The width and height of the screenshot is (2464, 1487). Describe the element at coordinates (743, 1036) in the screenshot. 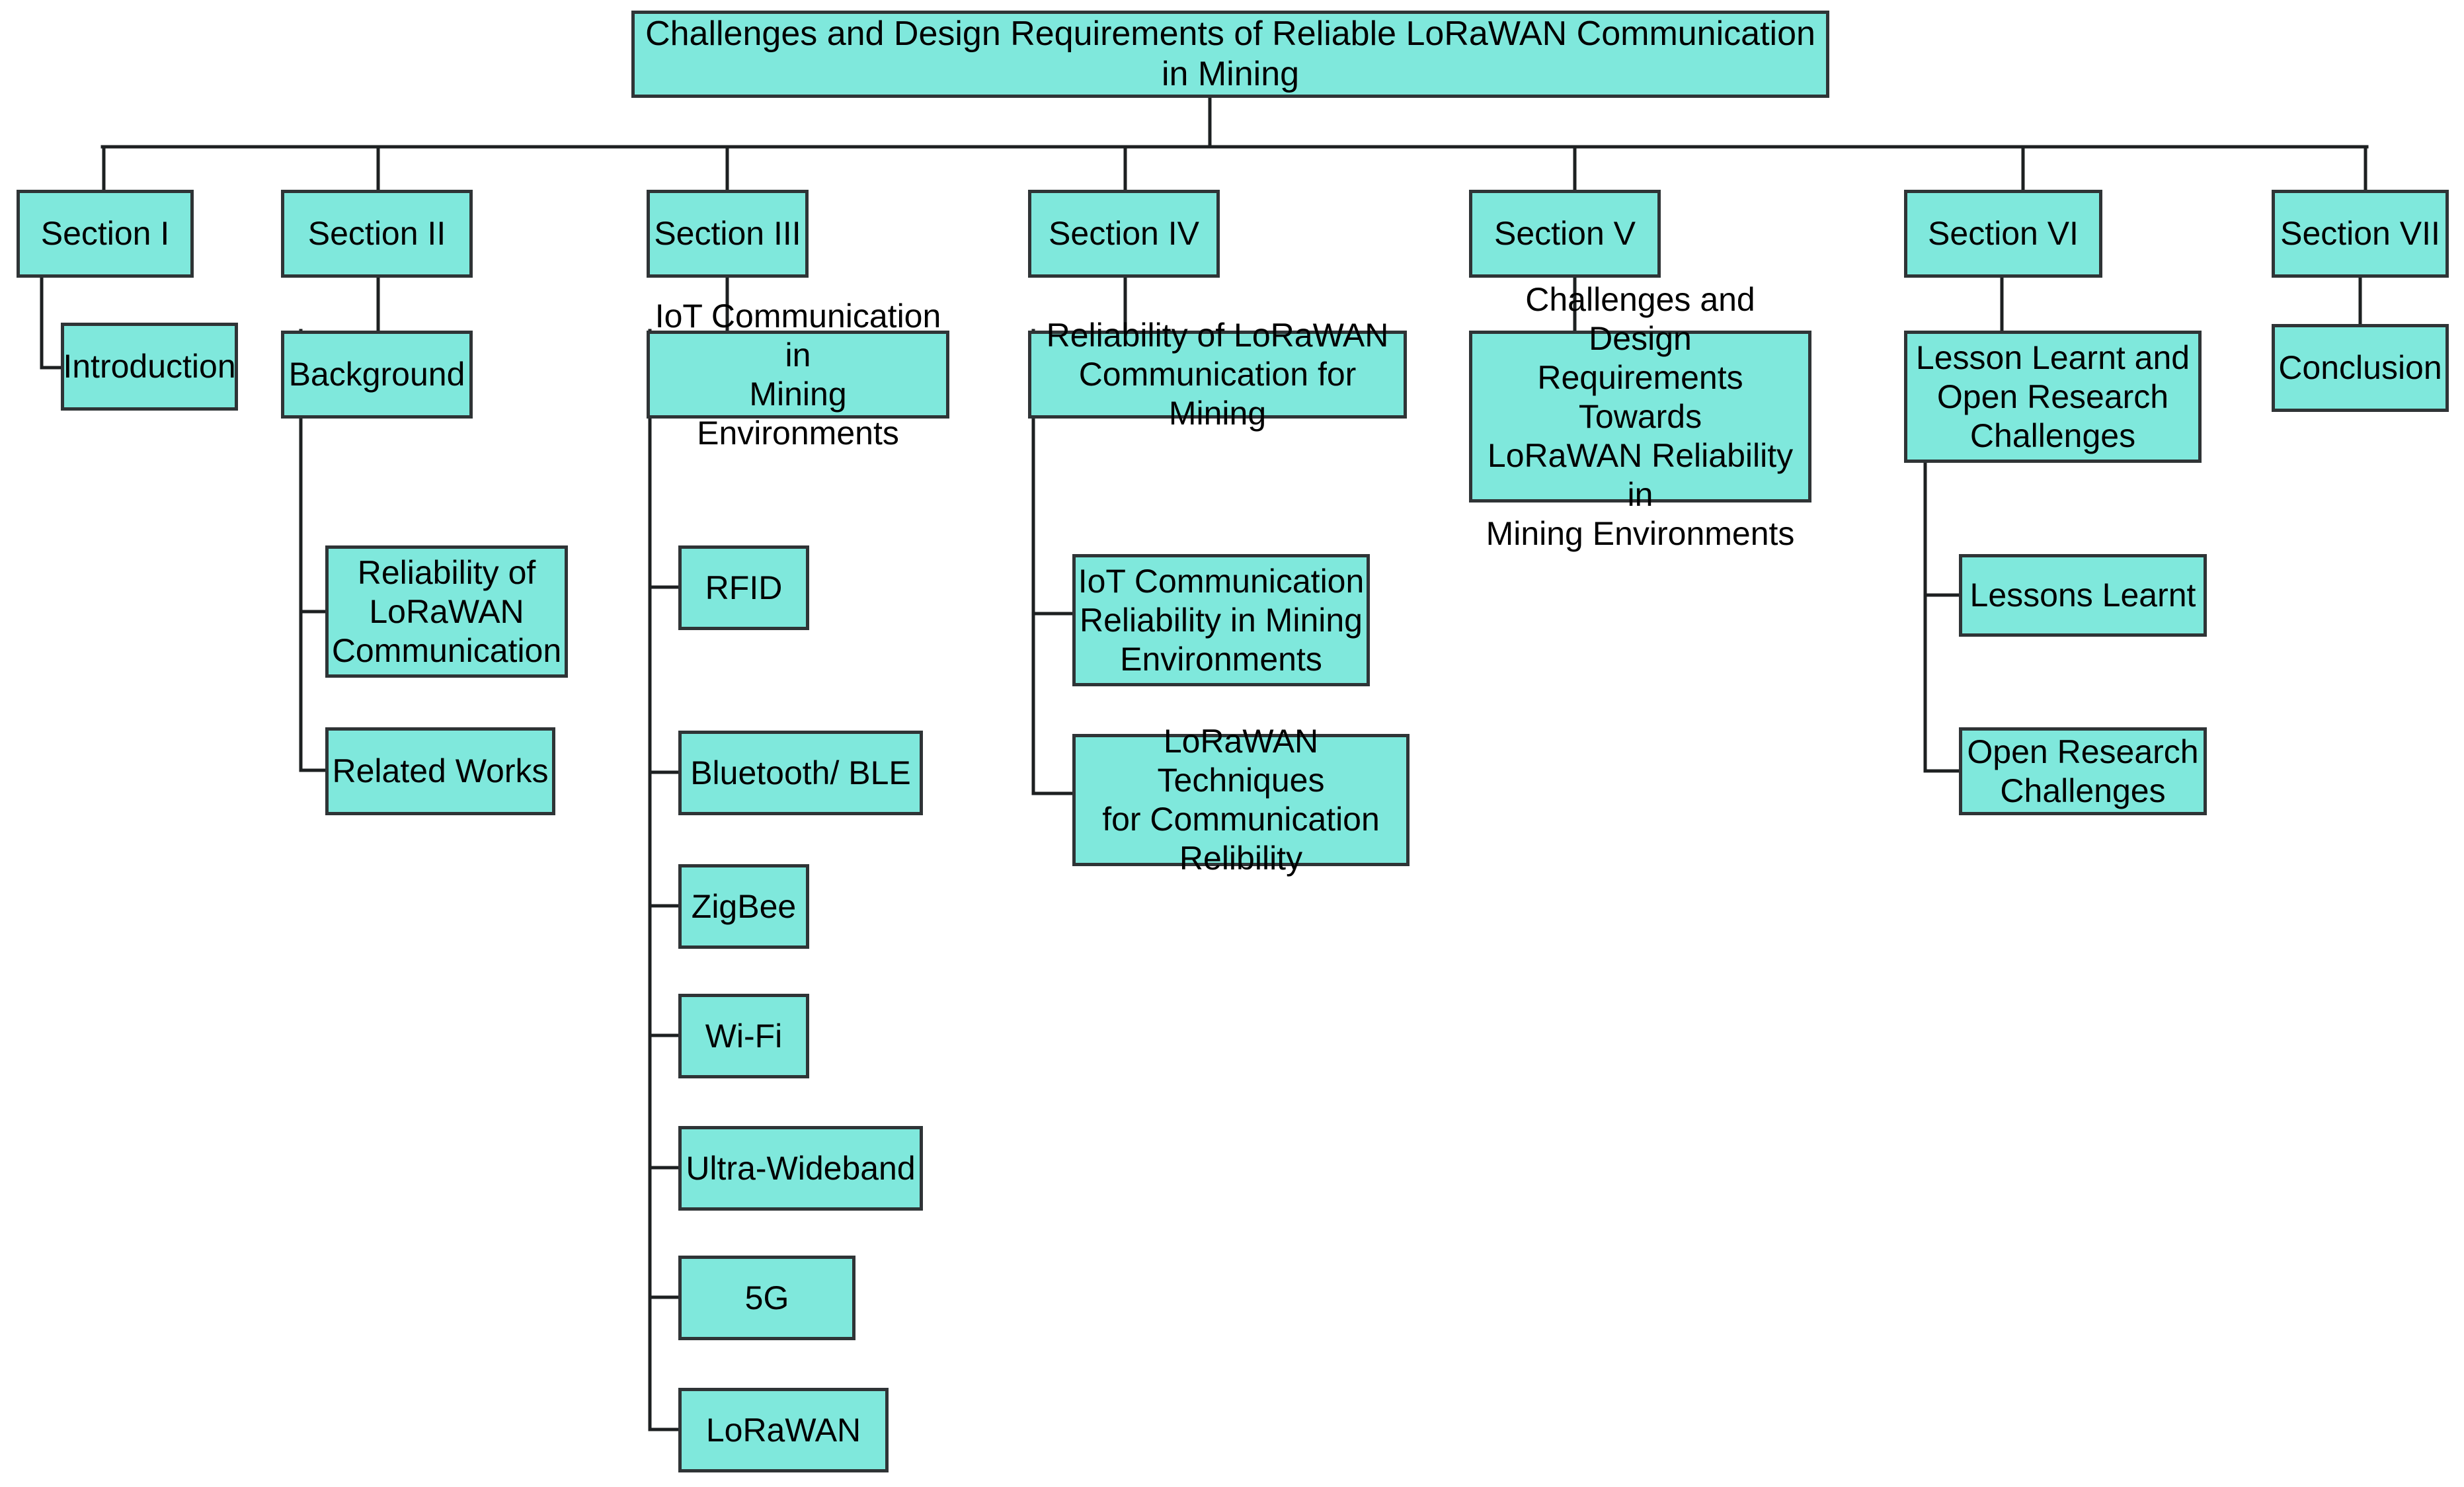

I see `child-node-wi-fi: Wi-Fi` at that location.